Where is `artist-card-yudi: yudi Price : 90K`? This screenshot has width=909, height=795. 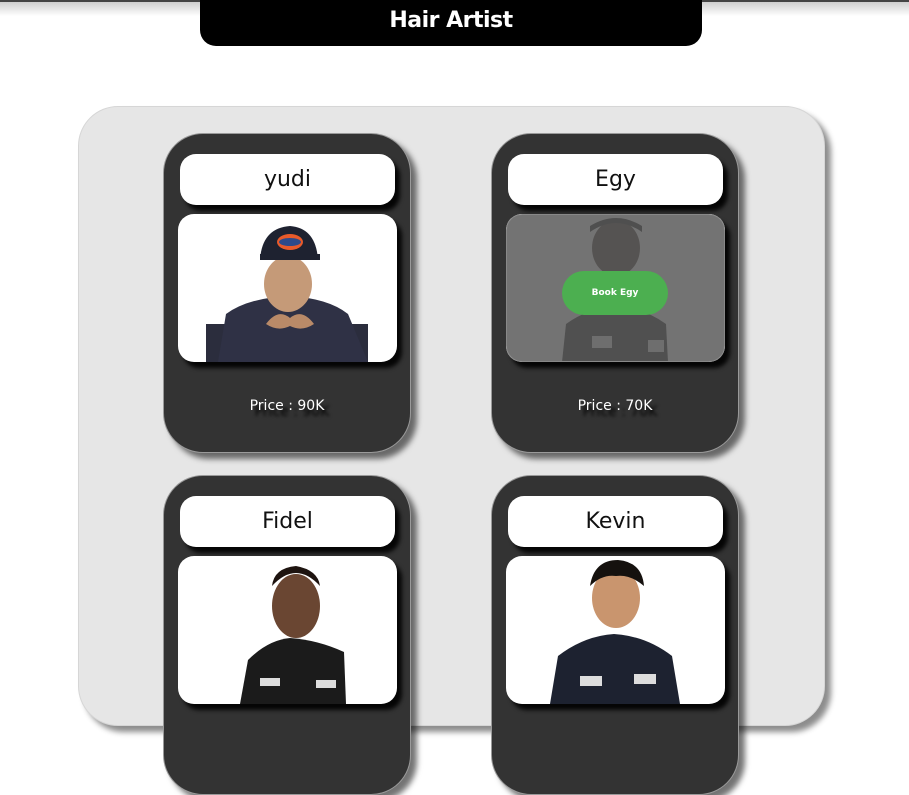
artist-card-yudi: yudi Price : 90K is located at coordinates (287, 293).